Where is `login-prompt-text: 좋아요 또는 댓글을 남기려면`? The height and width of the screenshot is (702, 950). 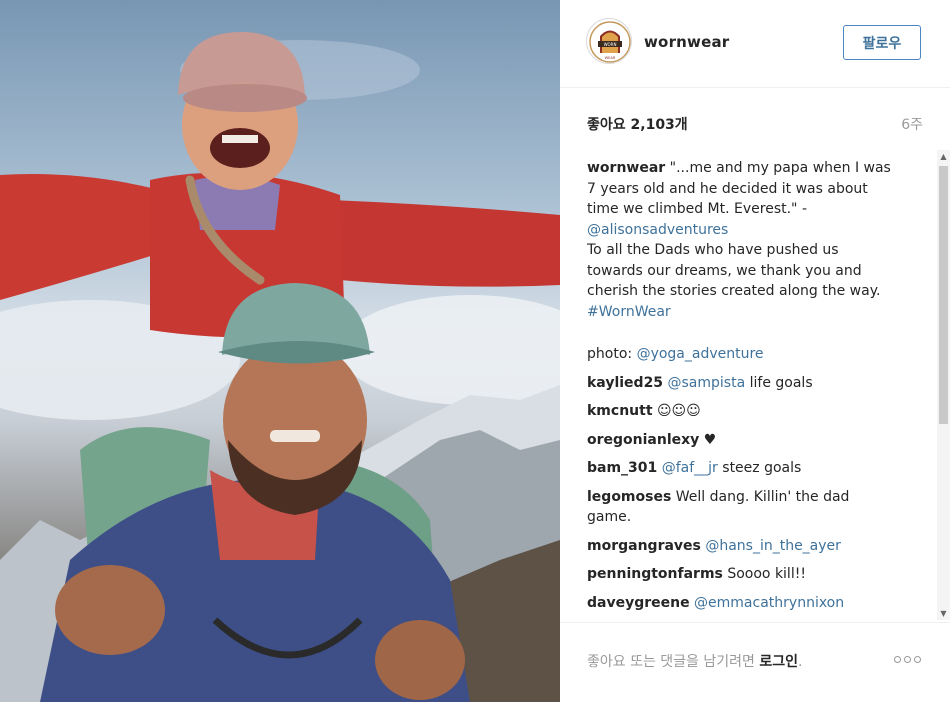
login-prompt-text: 좋아요 또는 댓글을 남기려면 is located at coordinates (673, 662).